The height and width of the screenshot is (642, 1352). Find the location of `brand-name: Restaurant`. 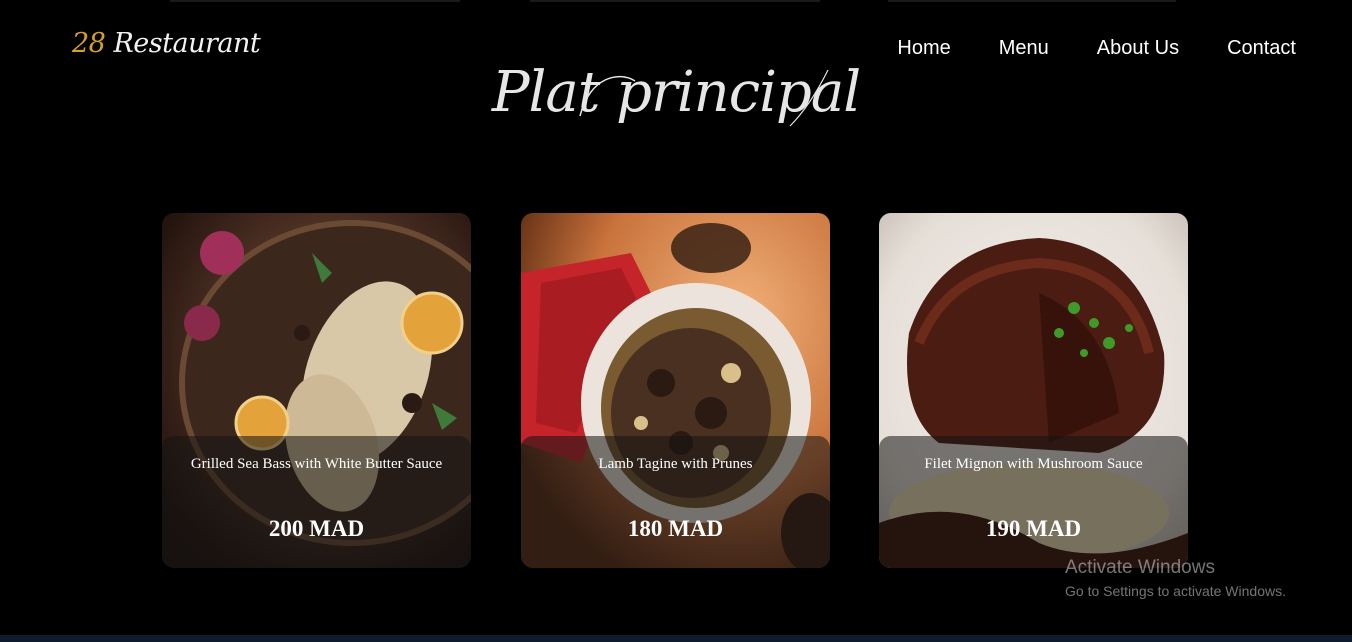

brand-name: Restaurant is located at coordinates (187, 43).